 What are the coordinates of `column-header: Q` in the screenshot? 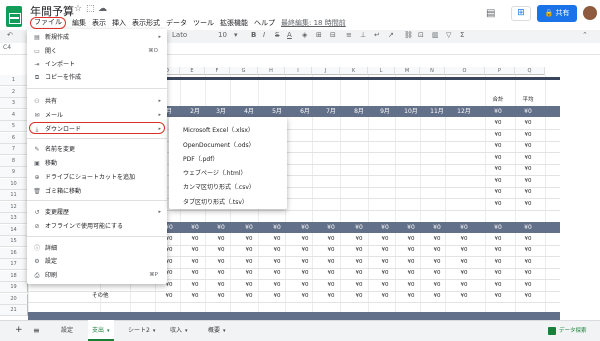 It's located at (530, 71).